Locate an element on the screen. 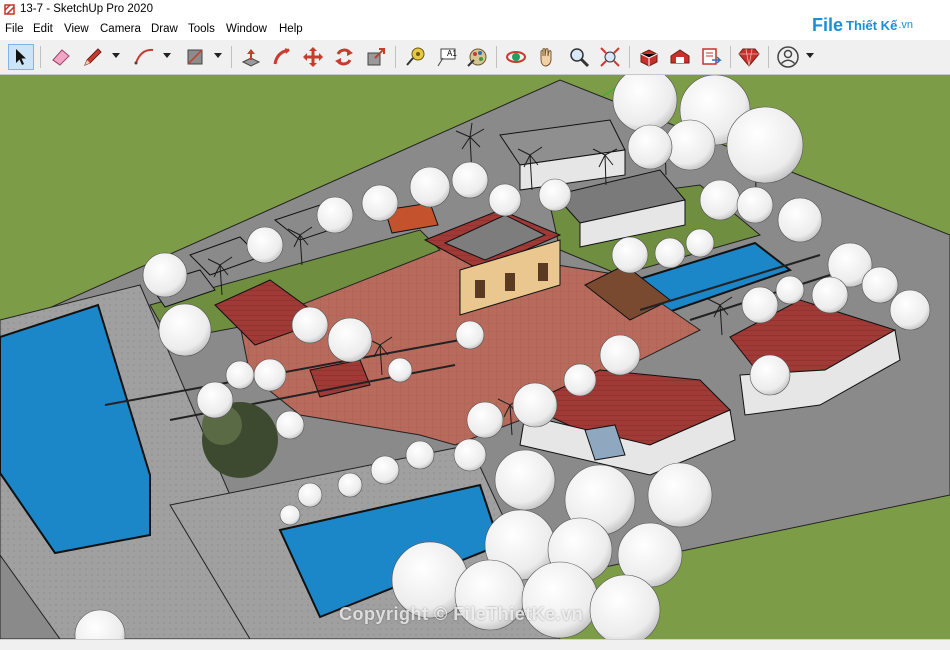  menu-camera: Camera is located at coordinates (120, 29).